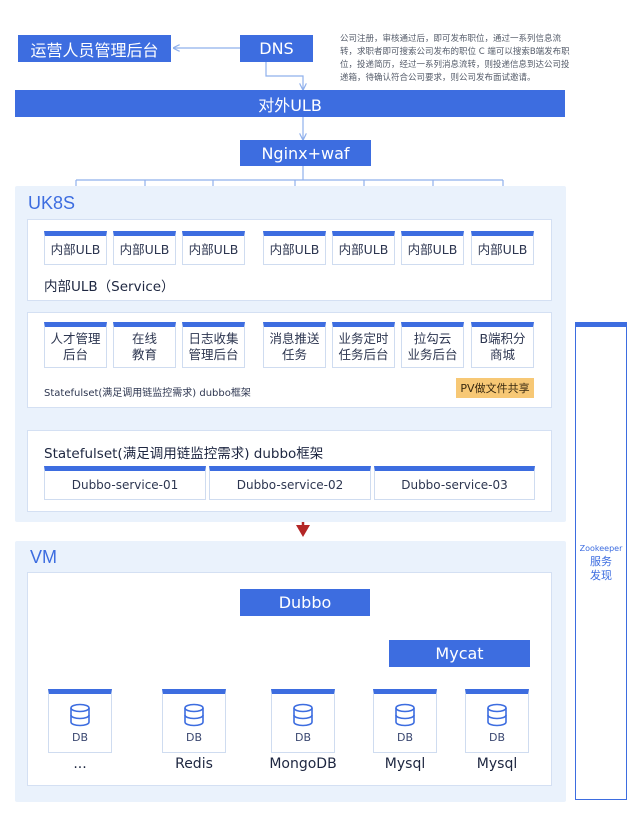  I want to click on external-ulb-label: 对外ULB, so click(290, 105).